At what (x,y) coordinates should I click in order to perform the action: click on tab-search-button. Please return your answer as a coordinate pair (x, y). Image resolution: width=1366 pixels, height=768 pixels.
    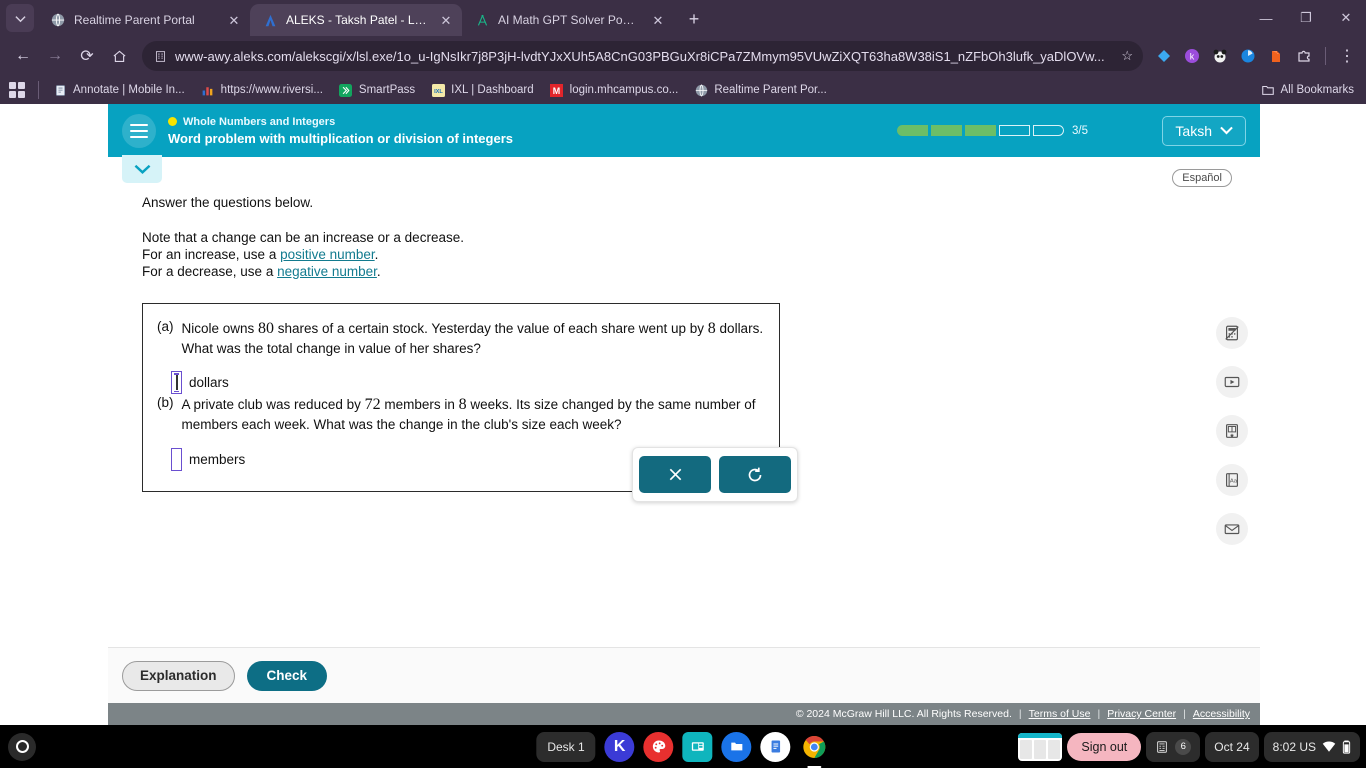
    Looking at the image, I should click on (20, 18).